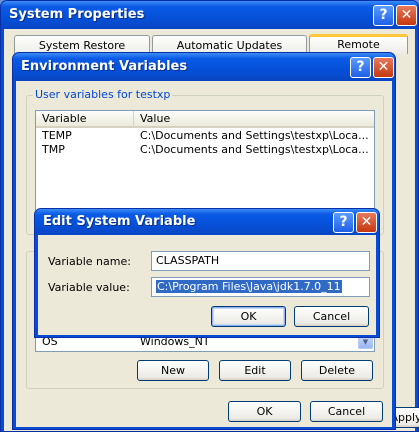  I want to click on variable-value-label: Variable value:, so click(89, 287).